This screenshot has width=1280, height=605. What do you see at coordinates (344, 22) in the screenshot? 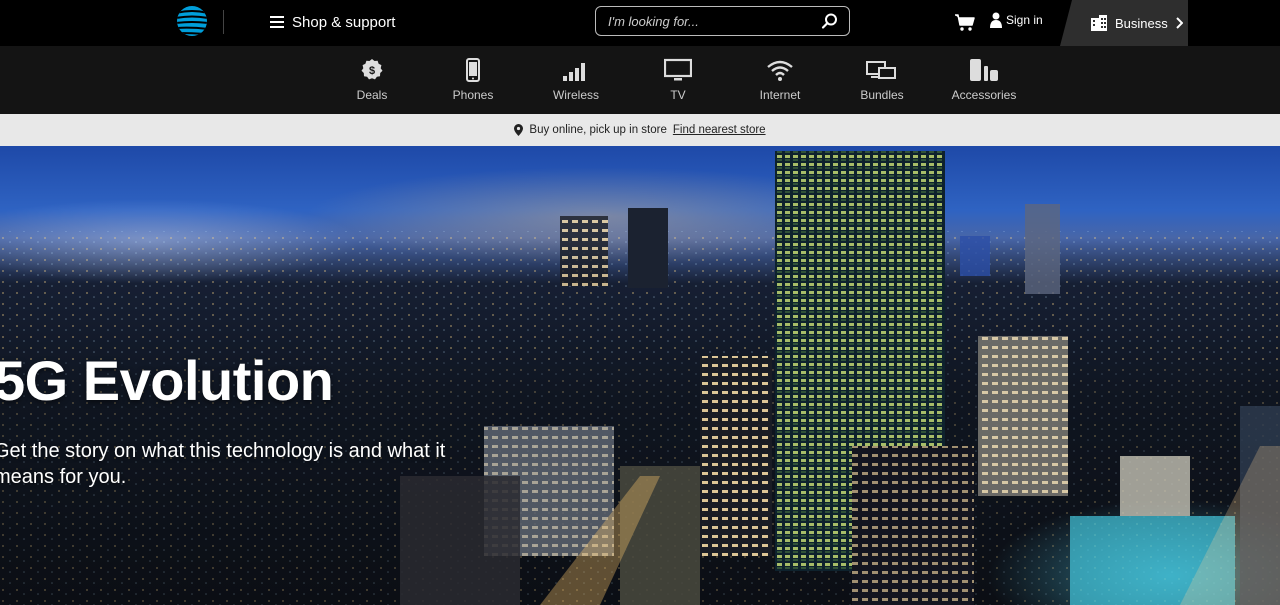
I see `shop-support-label: Shop & support` at bounding box center [344, 22].